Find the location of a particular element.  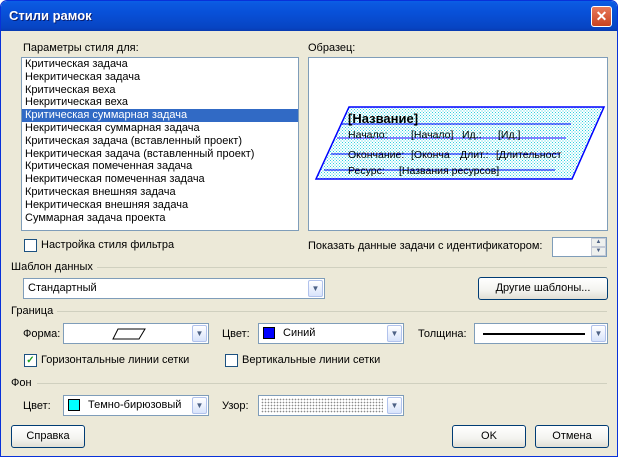

pattern-label: Узор: is located at coordinates (235, 406).